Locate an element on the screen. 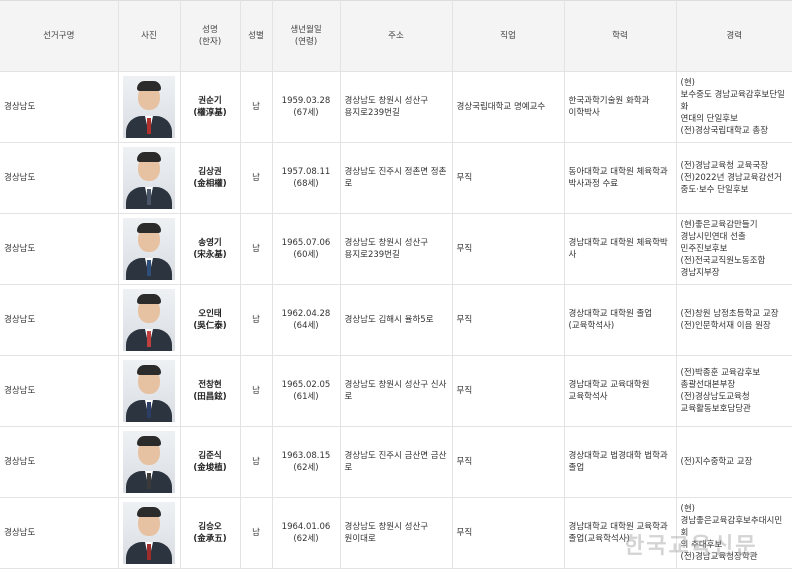  candidate-hanja: (吳仁泰) is located at coordinates (210, 326).